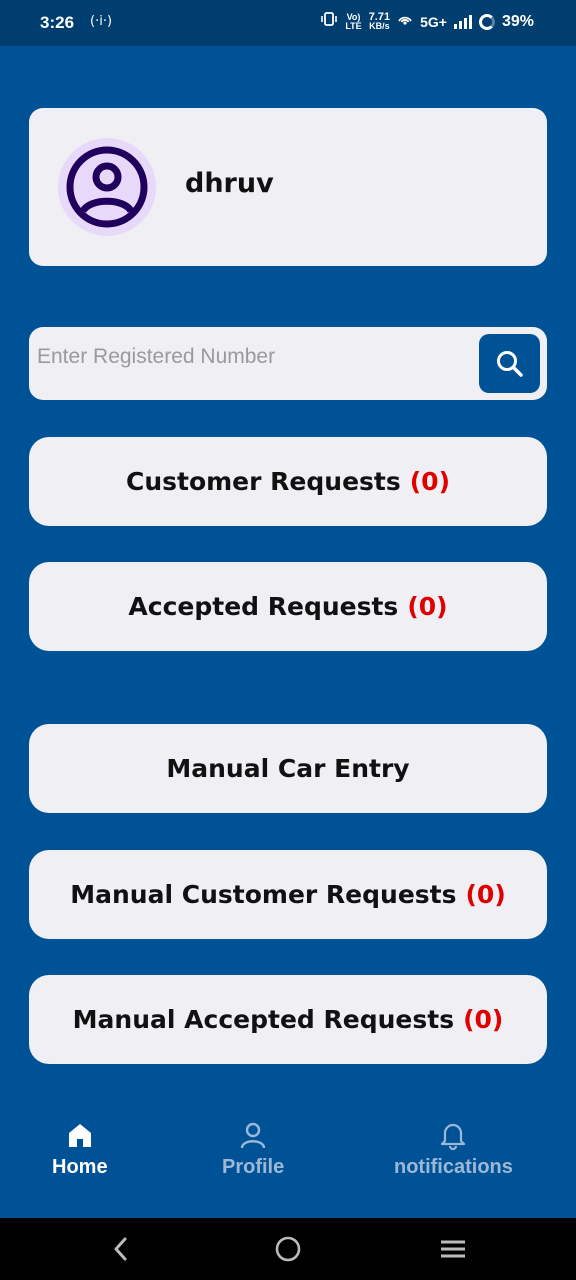  I want to click on accepted-requests-button: Accepted Requests (0), so click(288, 606).